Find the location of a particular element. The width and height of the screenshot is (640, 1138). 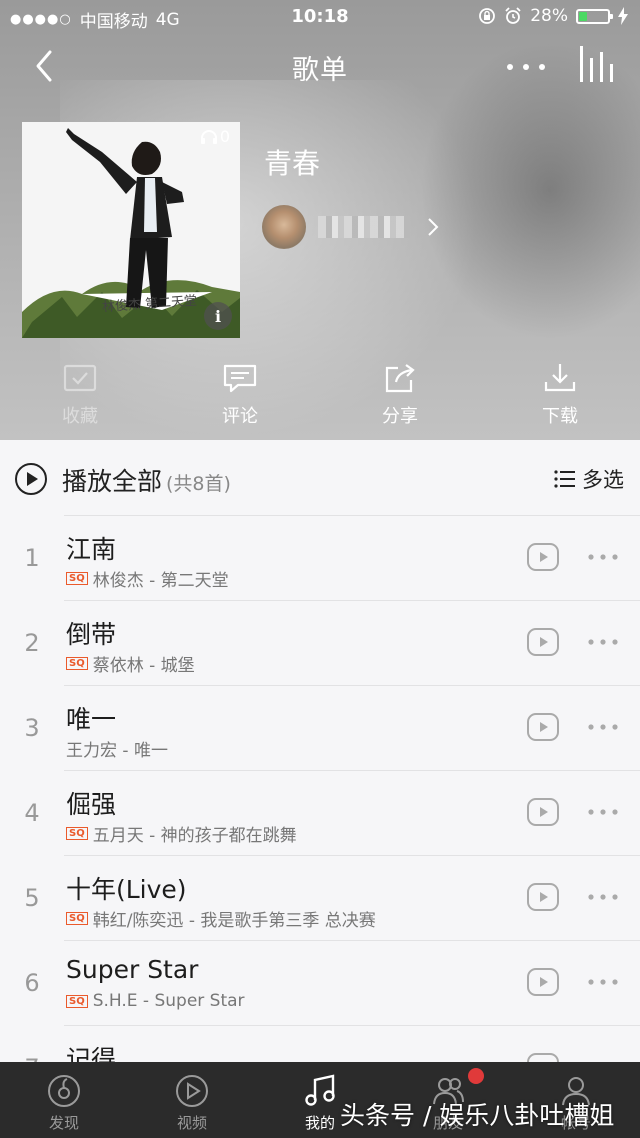

song-index: 2 is located at coordinates (32, 643).